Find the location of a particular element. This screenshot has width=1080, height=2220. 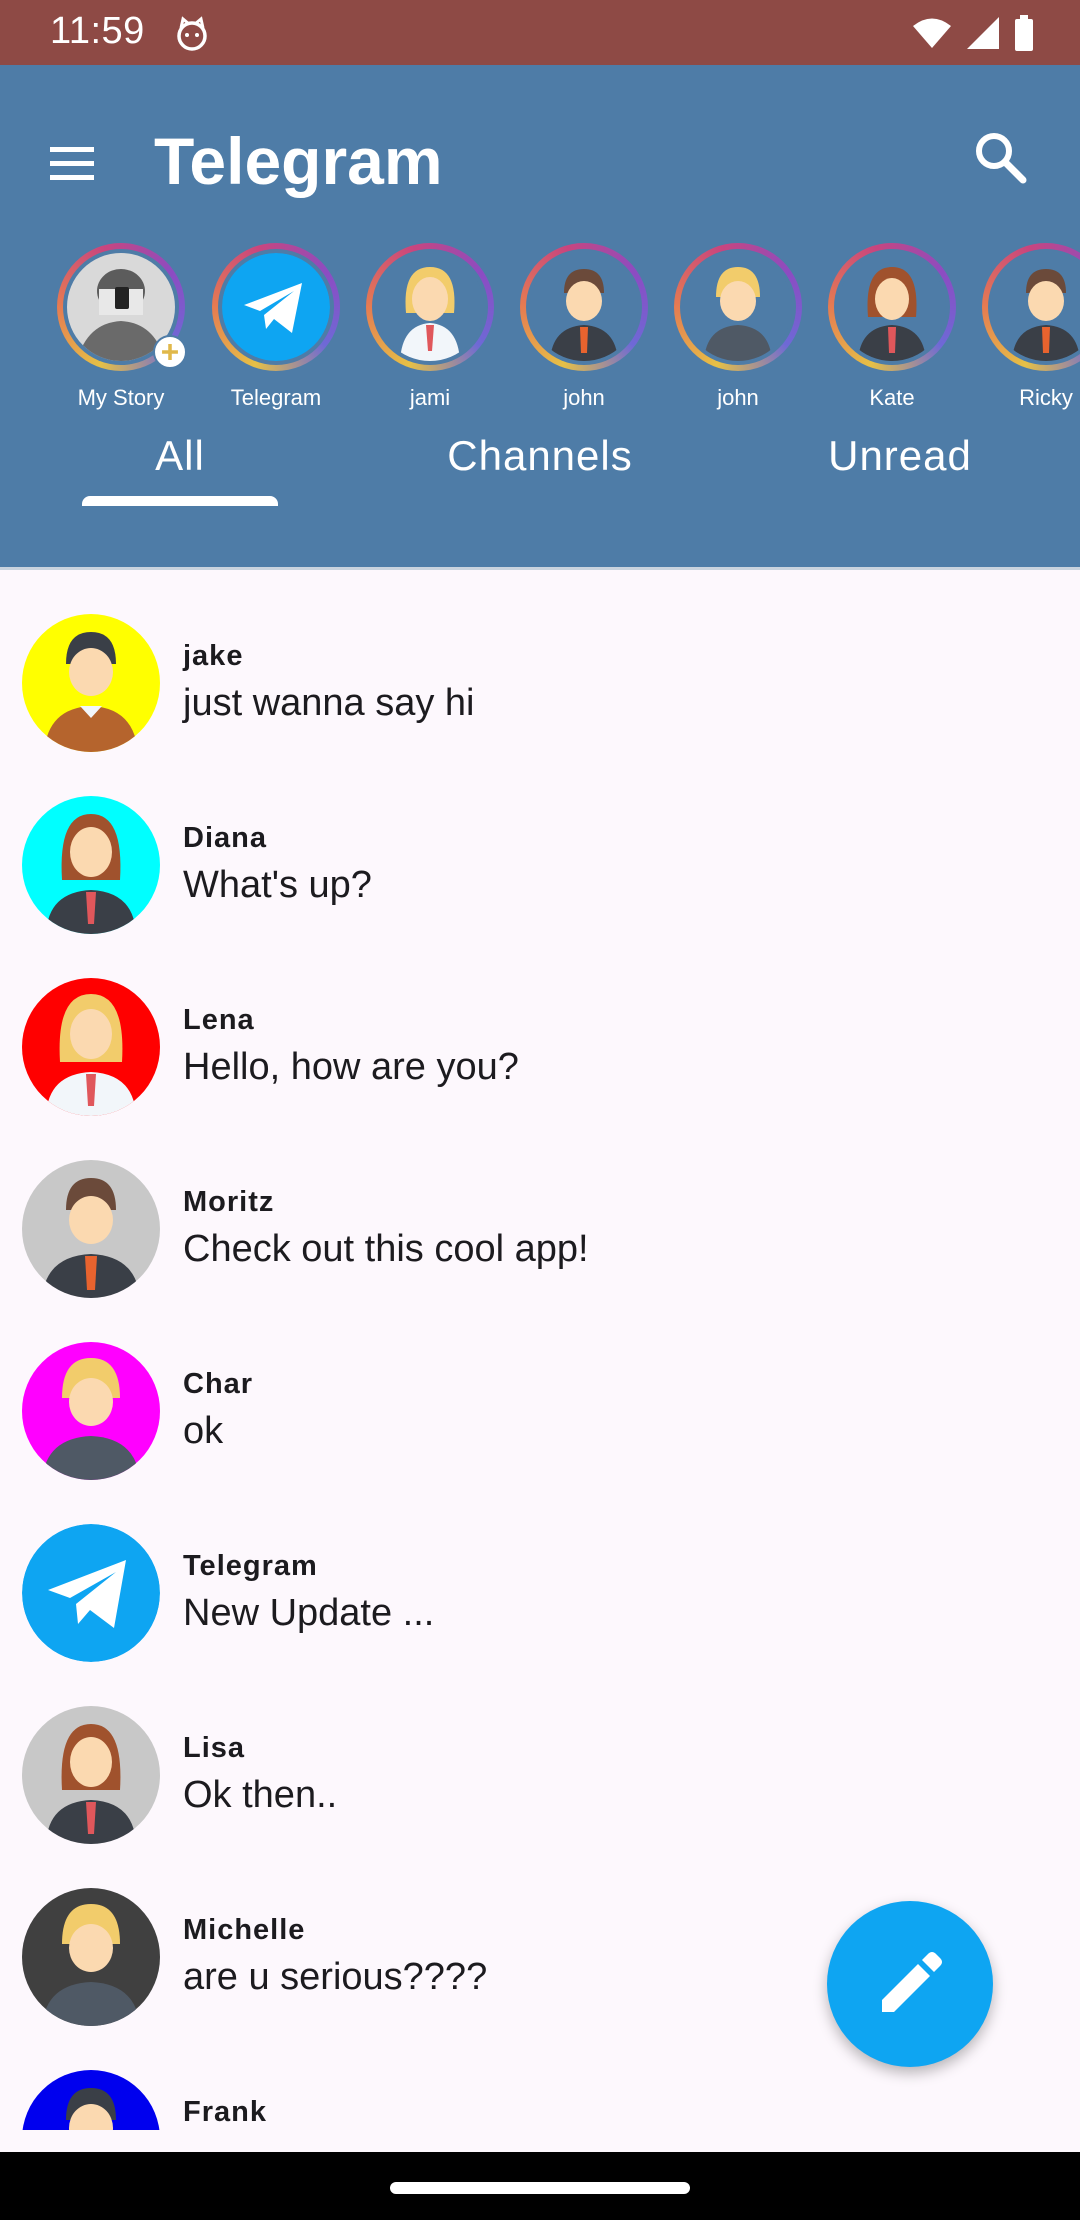

story-my-story: My Story is located at coordinates (121, 327).